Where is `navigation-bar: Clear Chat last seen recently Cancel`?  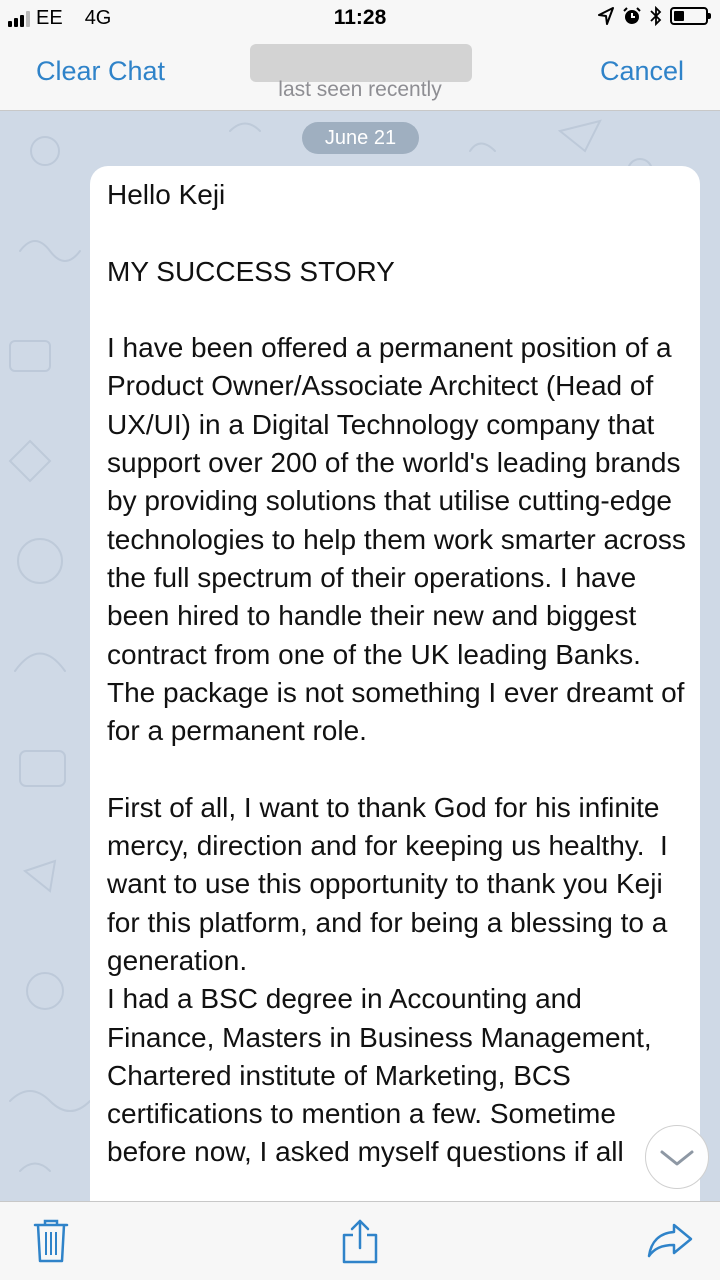
navigation-bar: Clear Chat last seen recently Cancel is located at coordinates (360, 73).